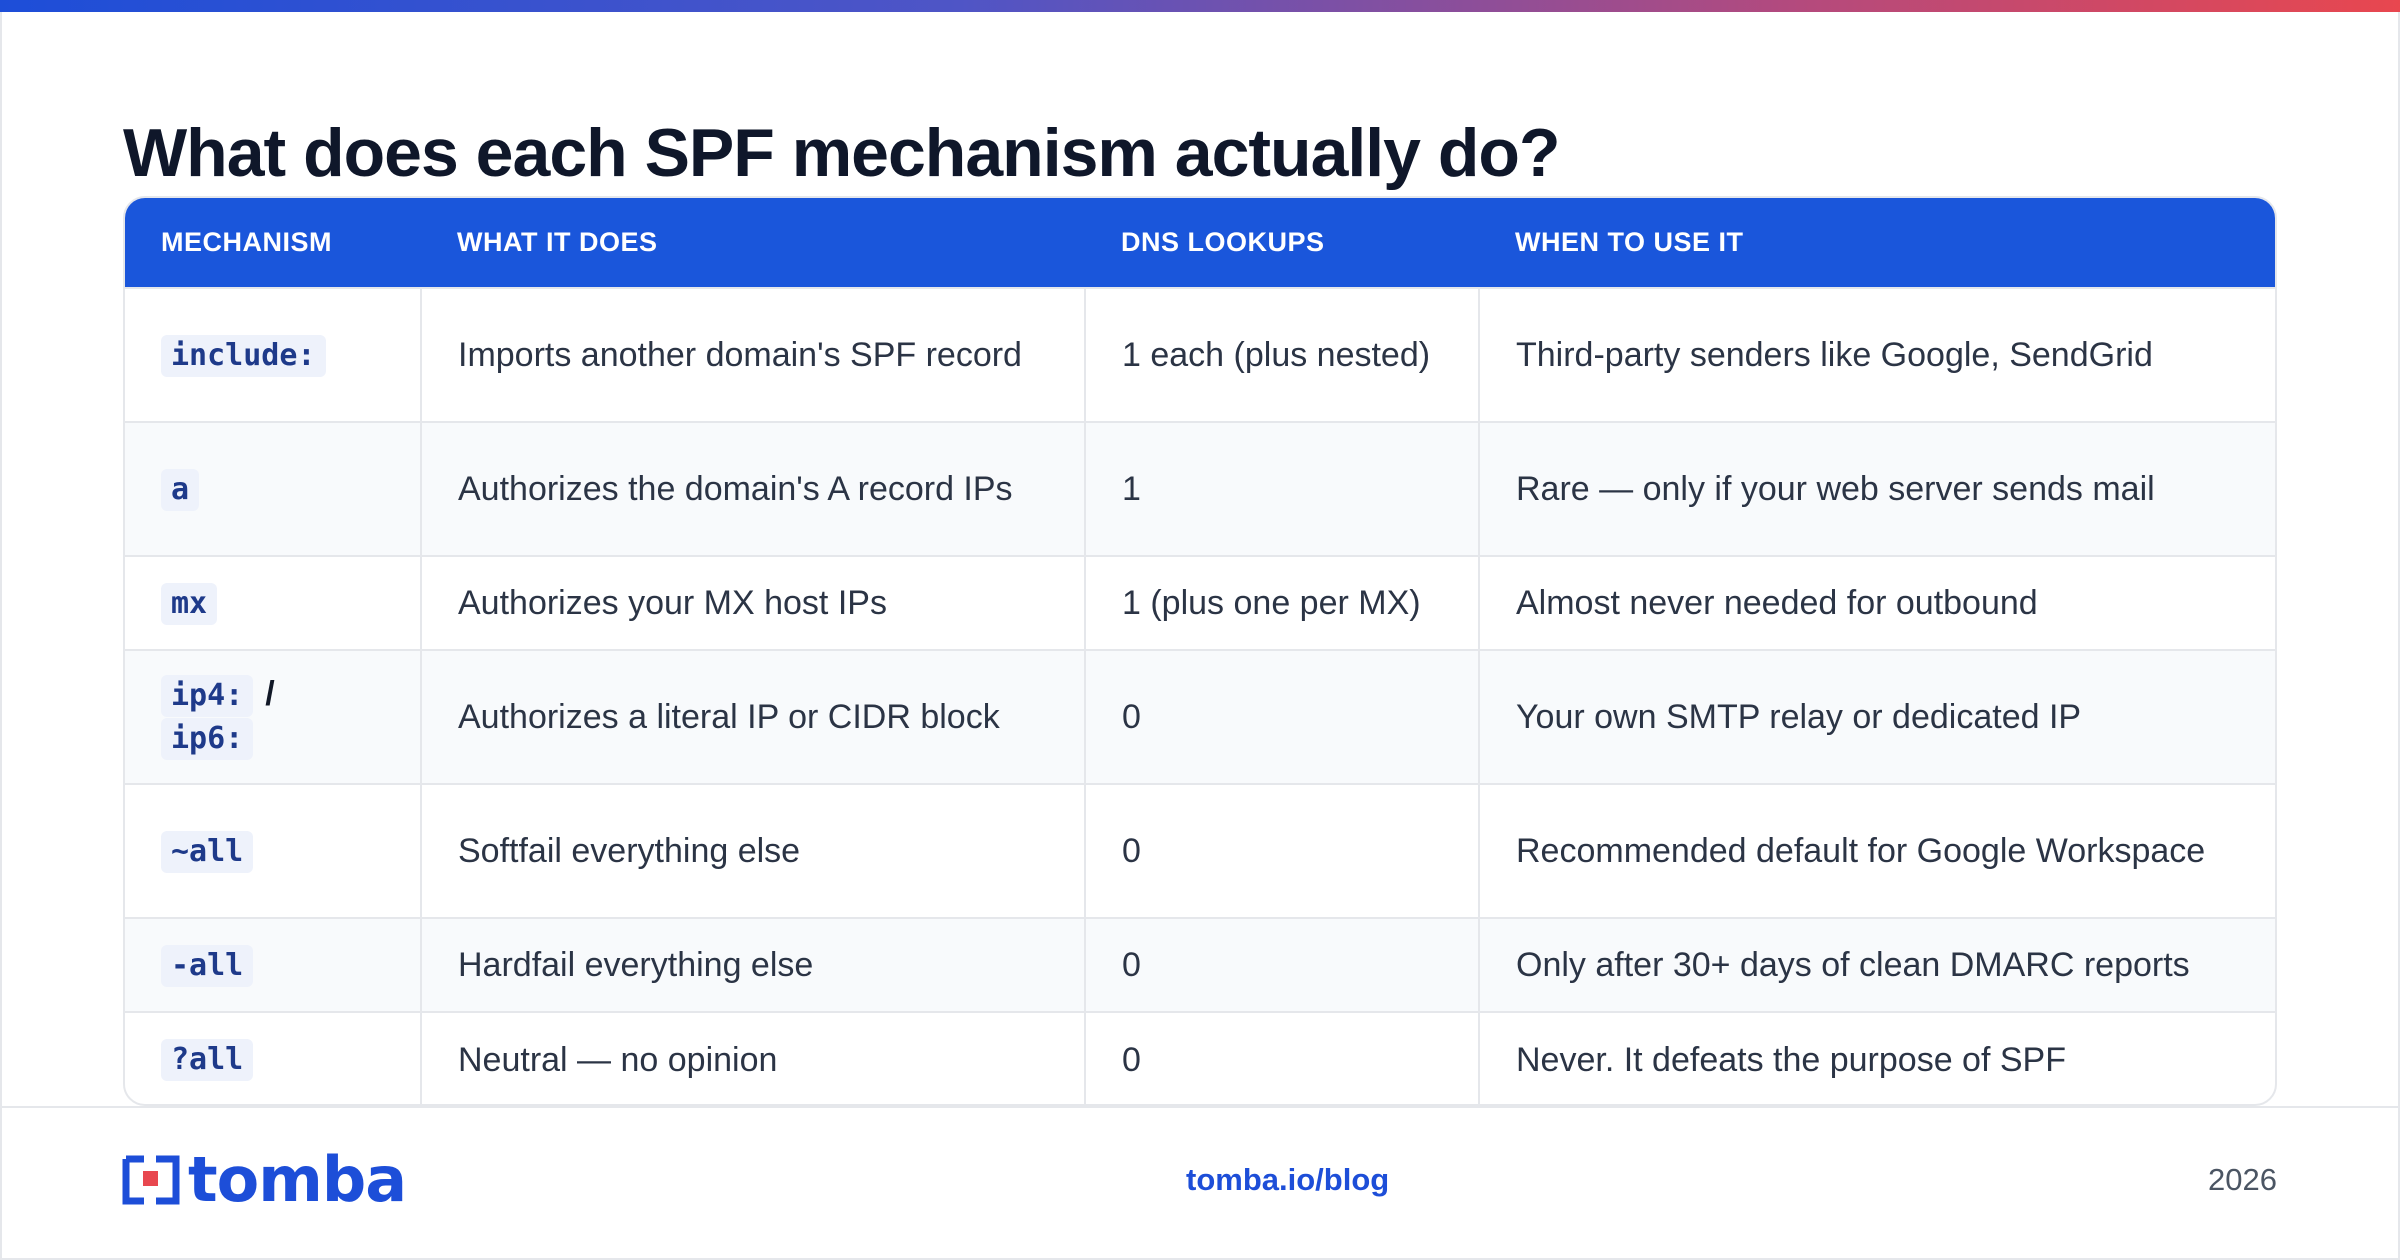 The image size is (2400, 1260). Describe the element at coordinates (246, 242) in the screenshot. I see `header-mechanism: MECHANISM` at that location.